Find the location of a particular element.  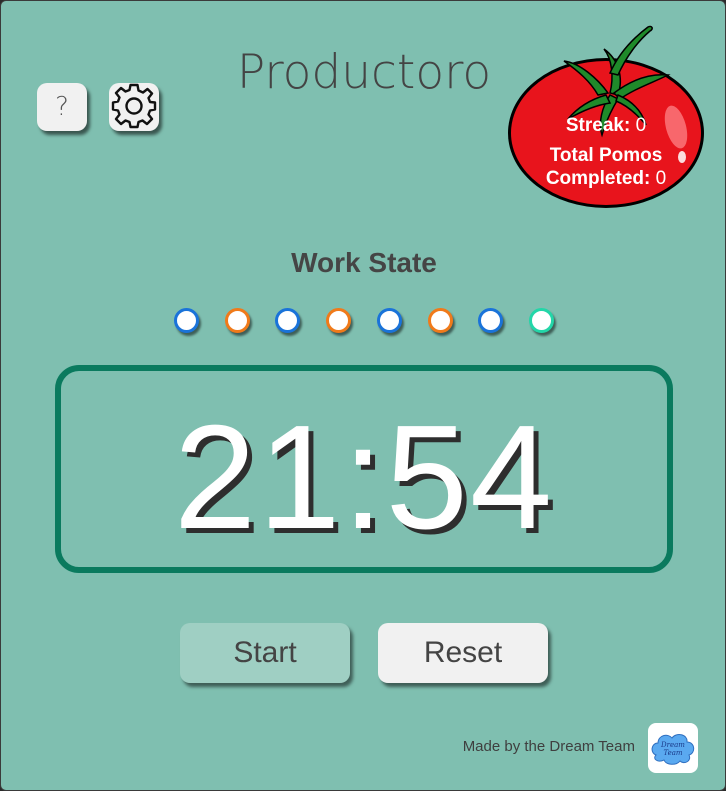

streak-stat: Streak: 0 is located at coordinates (606, 125).